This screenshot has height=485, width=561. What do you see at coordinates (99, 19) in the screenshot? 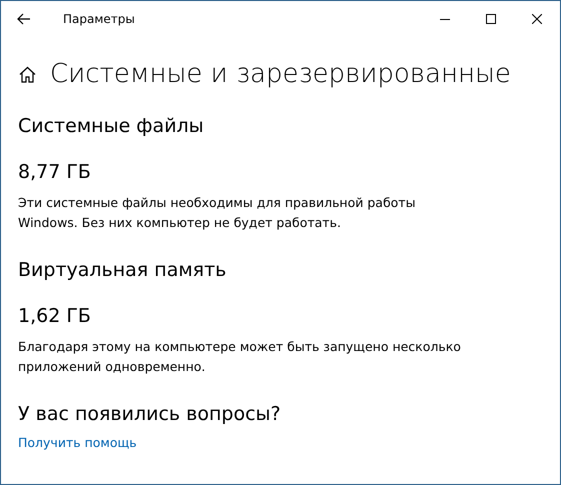
I see `window-title: Параметры` at bounding box center [99, 19].